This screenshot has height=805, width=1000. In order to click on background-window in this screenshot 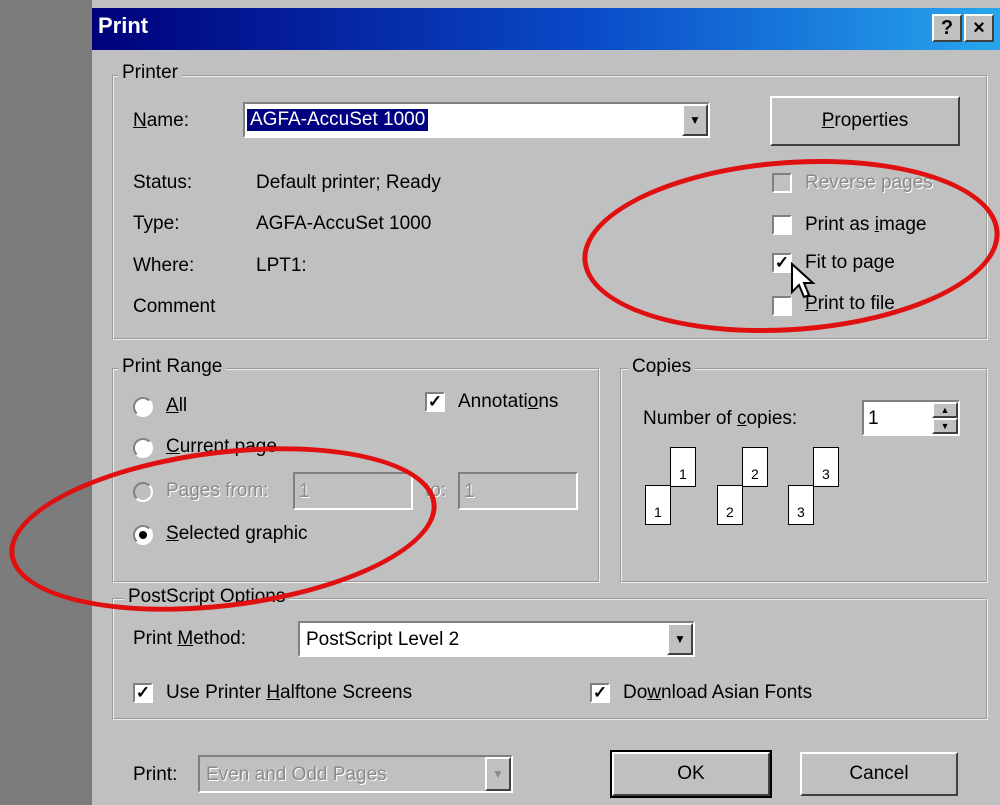, I will do `click(46, 402)`.